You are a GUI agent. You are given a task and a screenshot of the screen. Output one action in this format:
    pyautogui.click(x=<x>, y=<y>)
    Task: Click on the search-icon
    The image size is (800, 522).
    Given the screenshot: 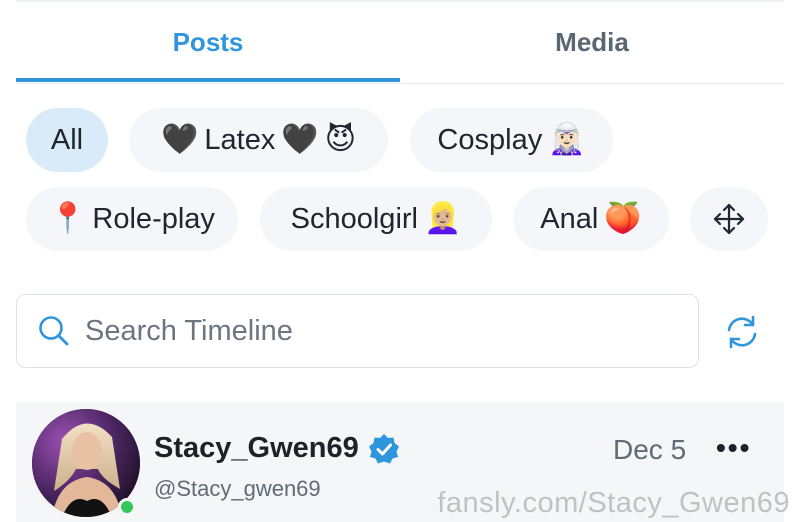 What is the action you would take?
    pyautogui.click(x=54, y=331)
    